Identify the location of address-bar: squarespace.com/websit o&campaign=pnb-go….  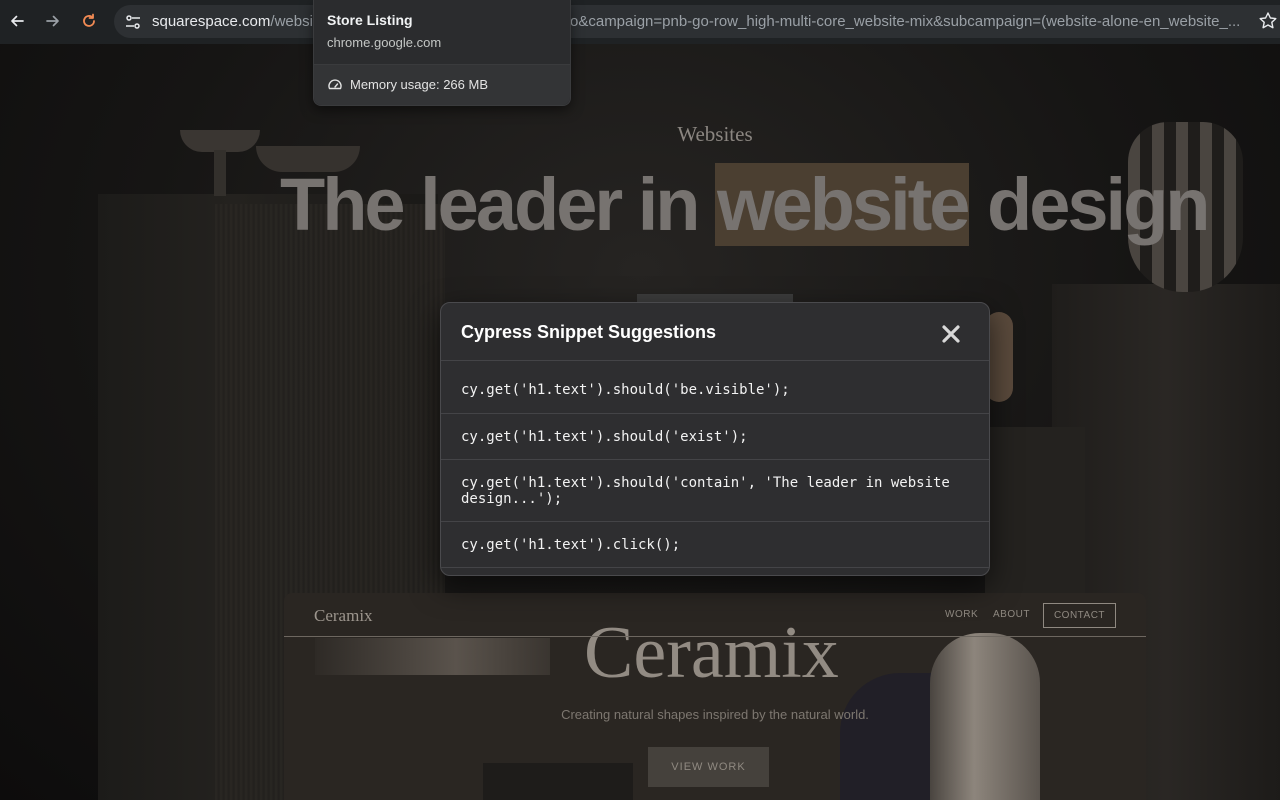
(697, 21).